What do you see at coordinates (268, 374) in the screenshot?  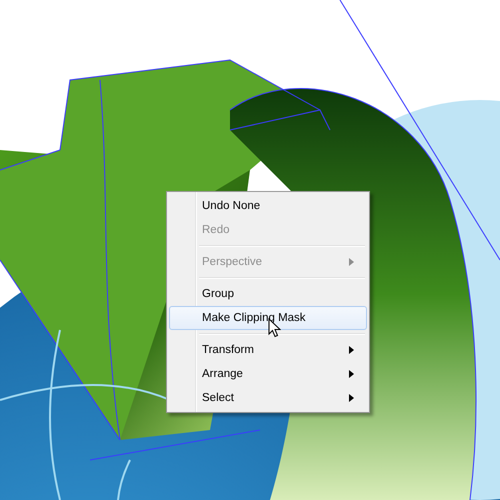 I see `menu-item: Arrange` at bounding box center [268, 374].